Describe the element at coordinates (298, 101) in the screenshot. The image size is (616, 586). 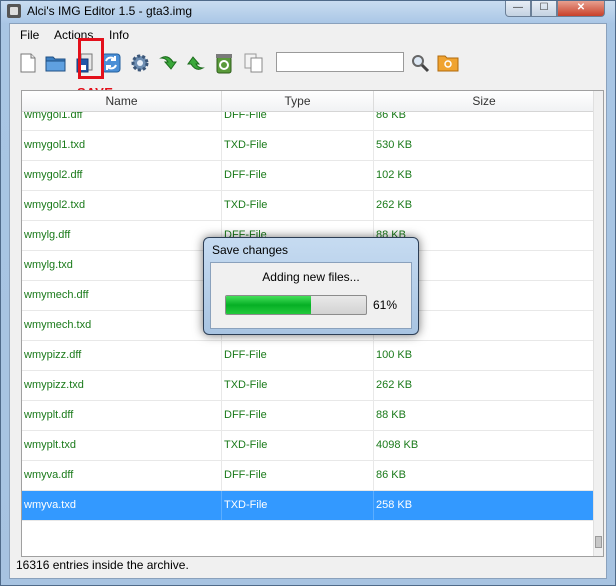
I see `column-header-type: Type` at that location.